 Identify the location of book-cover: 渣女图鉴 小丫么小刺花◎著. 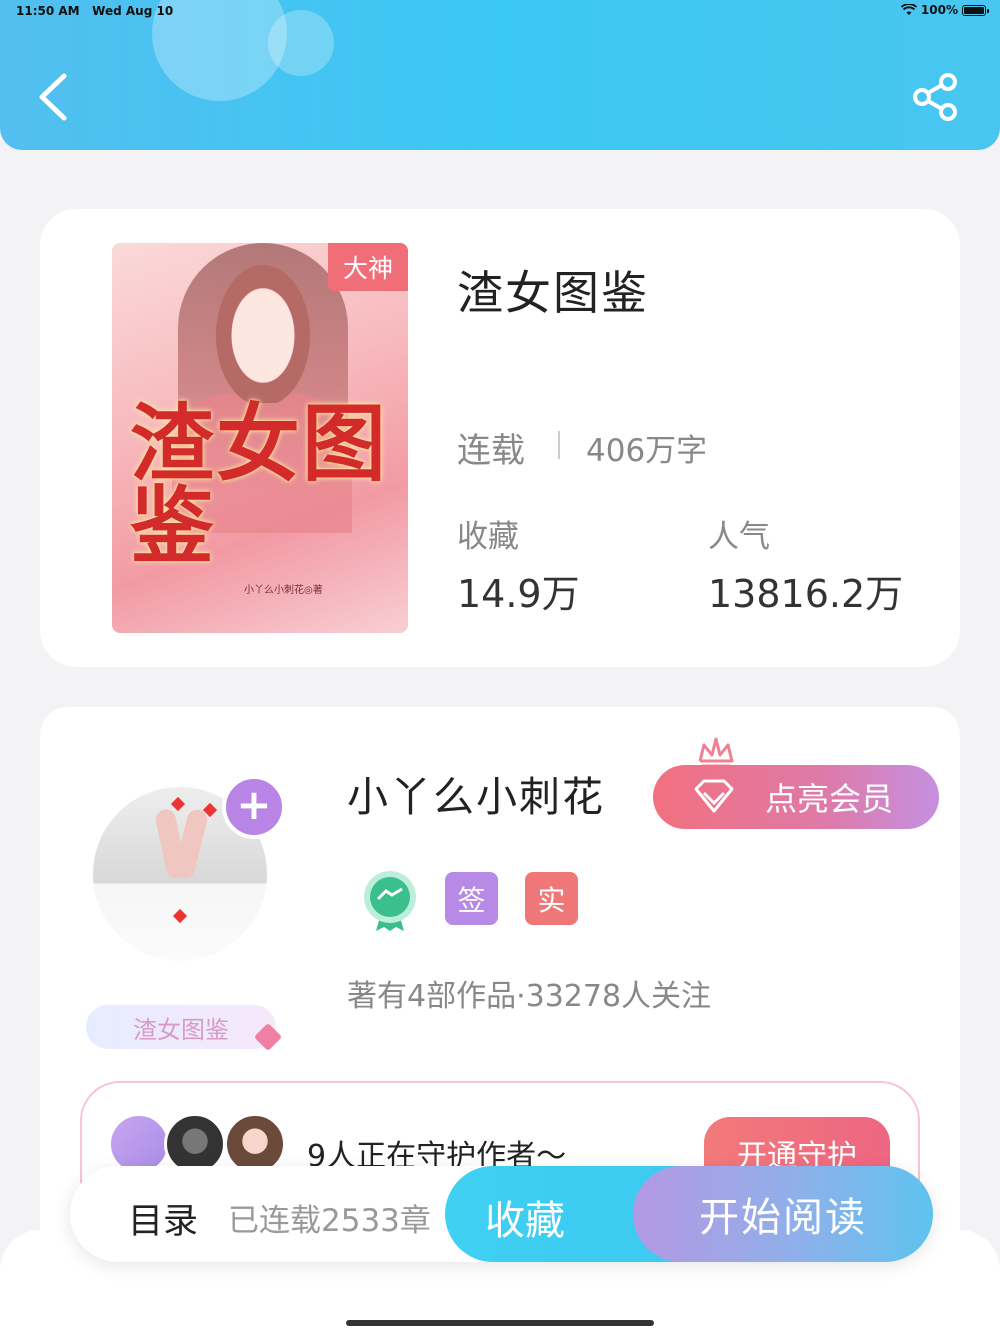
(260, 438).